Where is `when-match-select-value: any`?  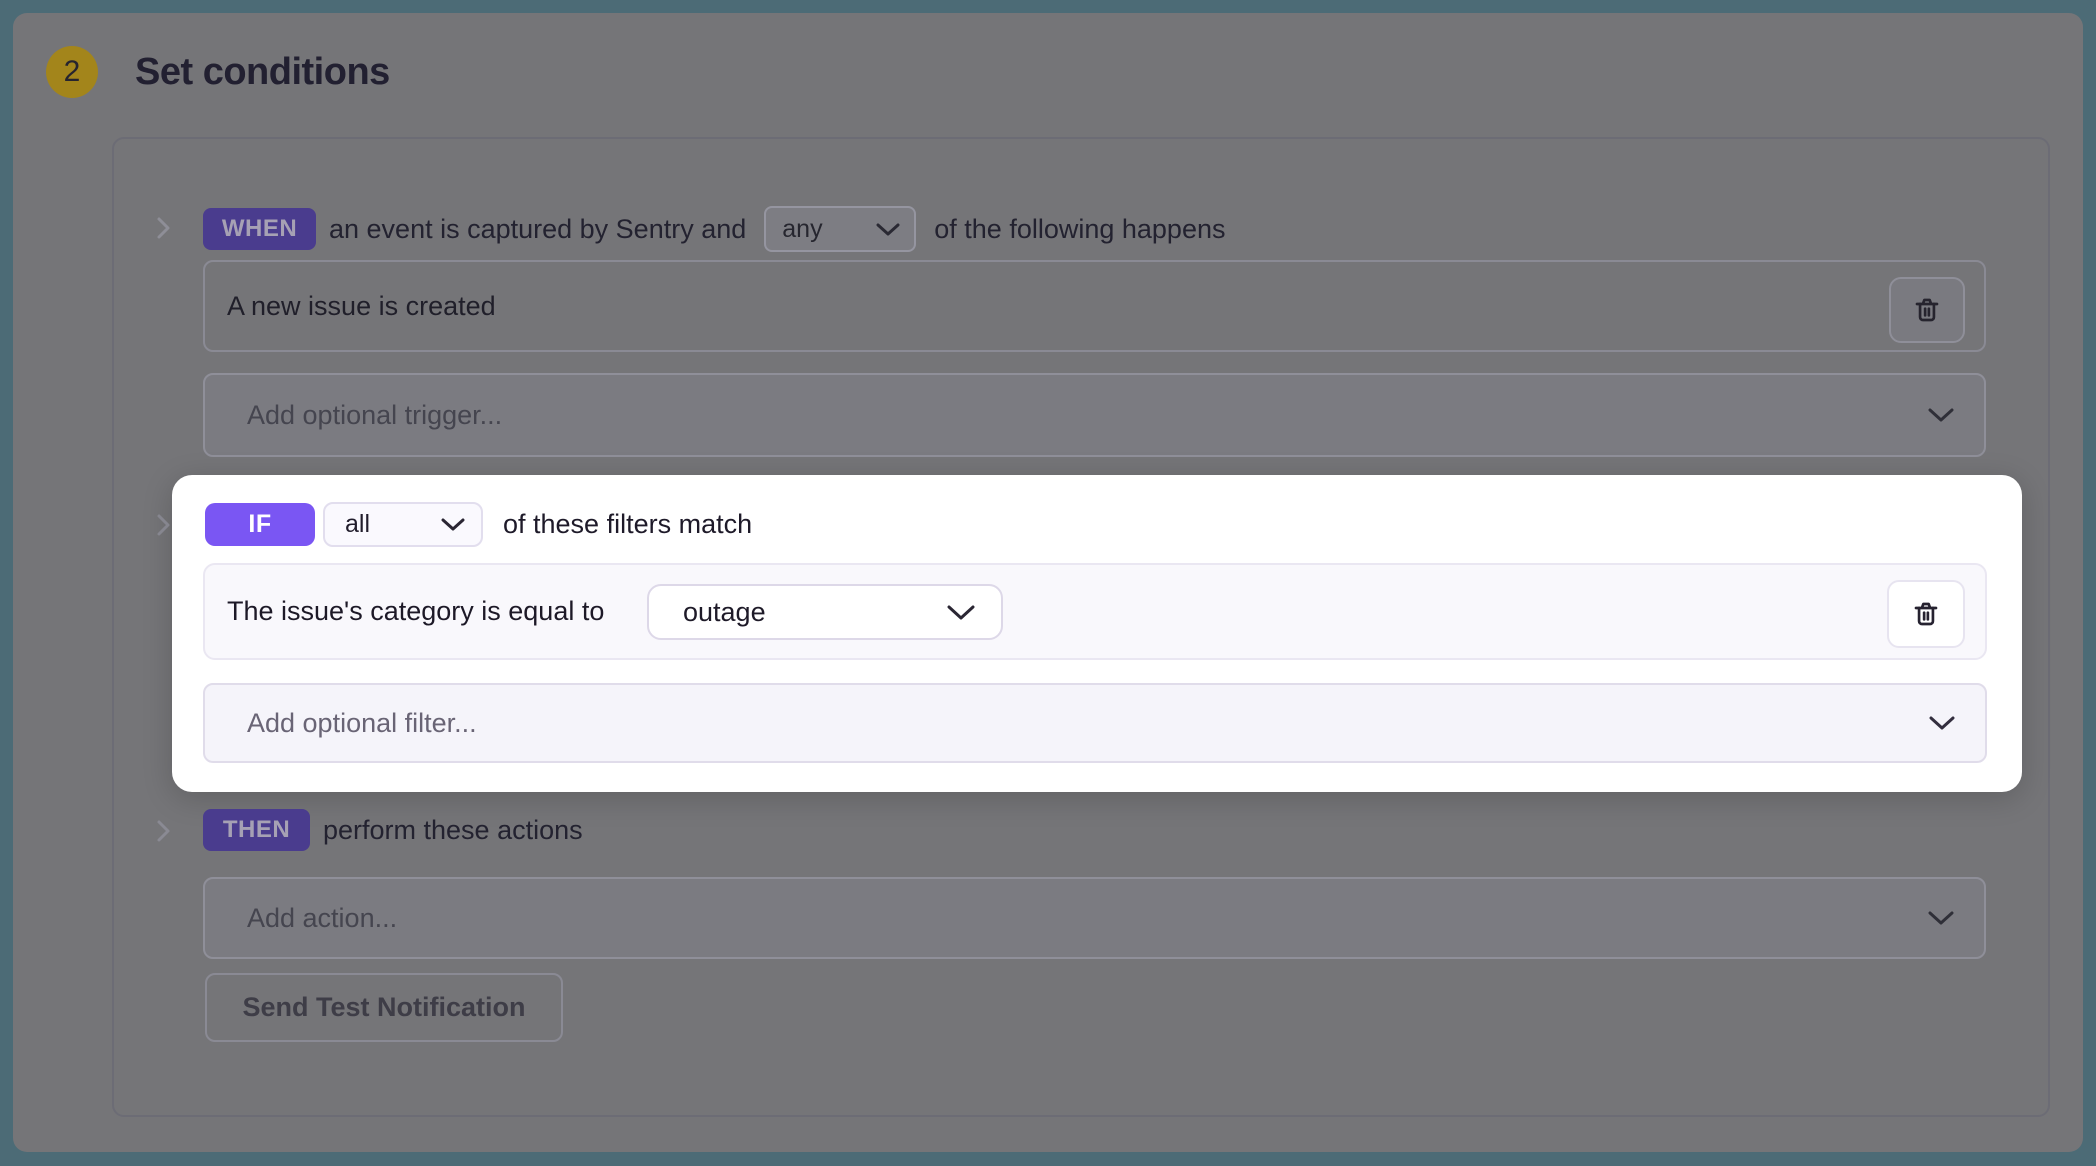 when-match-select-value: any is located at coordinates (802, 228).